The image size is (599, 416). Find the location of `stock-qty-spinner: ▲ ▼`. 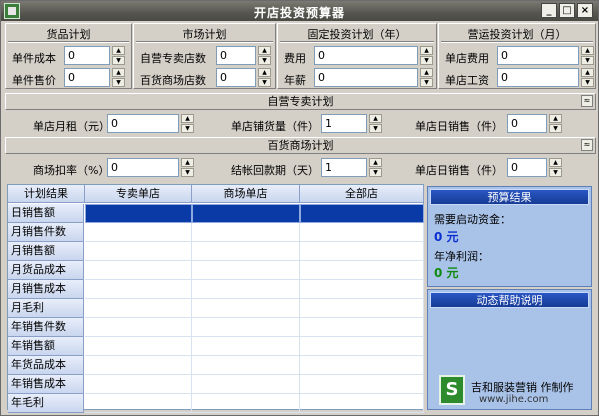

stock-qty-spinner: ▲ ▼ is located at coordinates (375, 123).